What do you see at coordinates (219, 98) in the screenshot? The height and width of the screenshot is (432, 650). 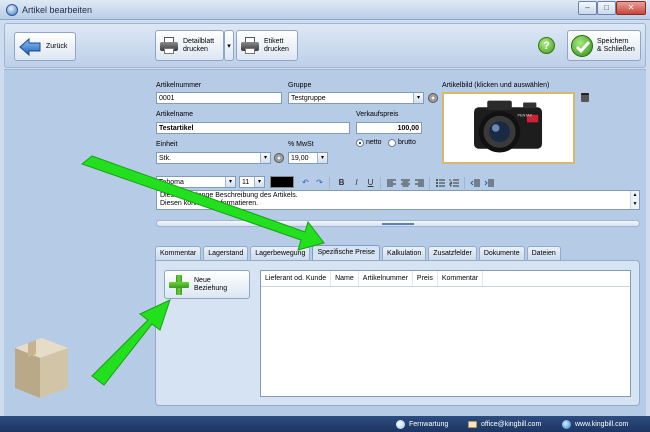 I see `artikelnummer-input: 0001` at bounding box center [219, 98].